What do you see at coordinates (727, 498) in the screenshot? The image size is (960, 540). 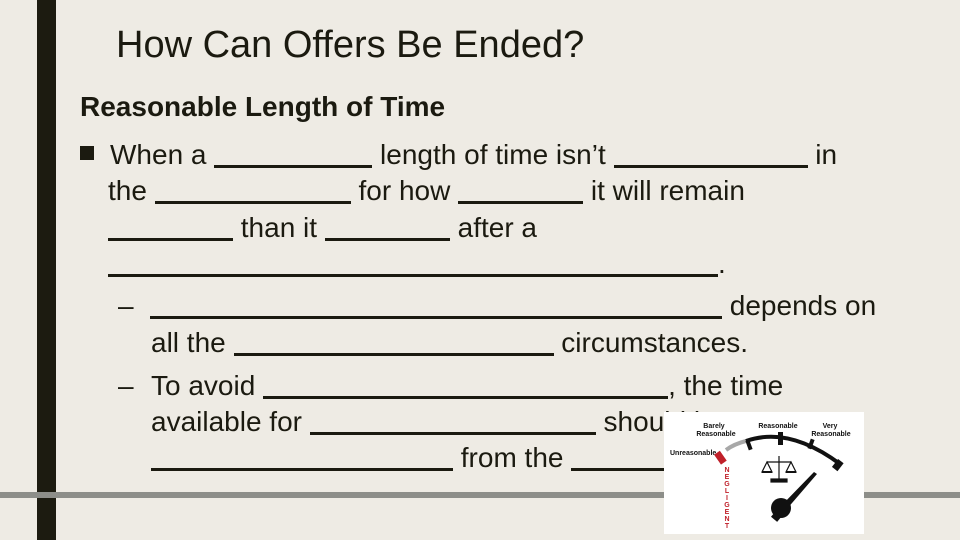 I see `gauge-negligent-label: NEGLIGENT` at bounding box center [727, 498].